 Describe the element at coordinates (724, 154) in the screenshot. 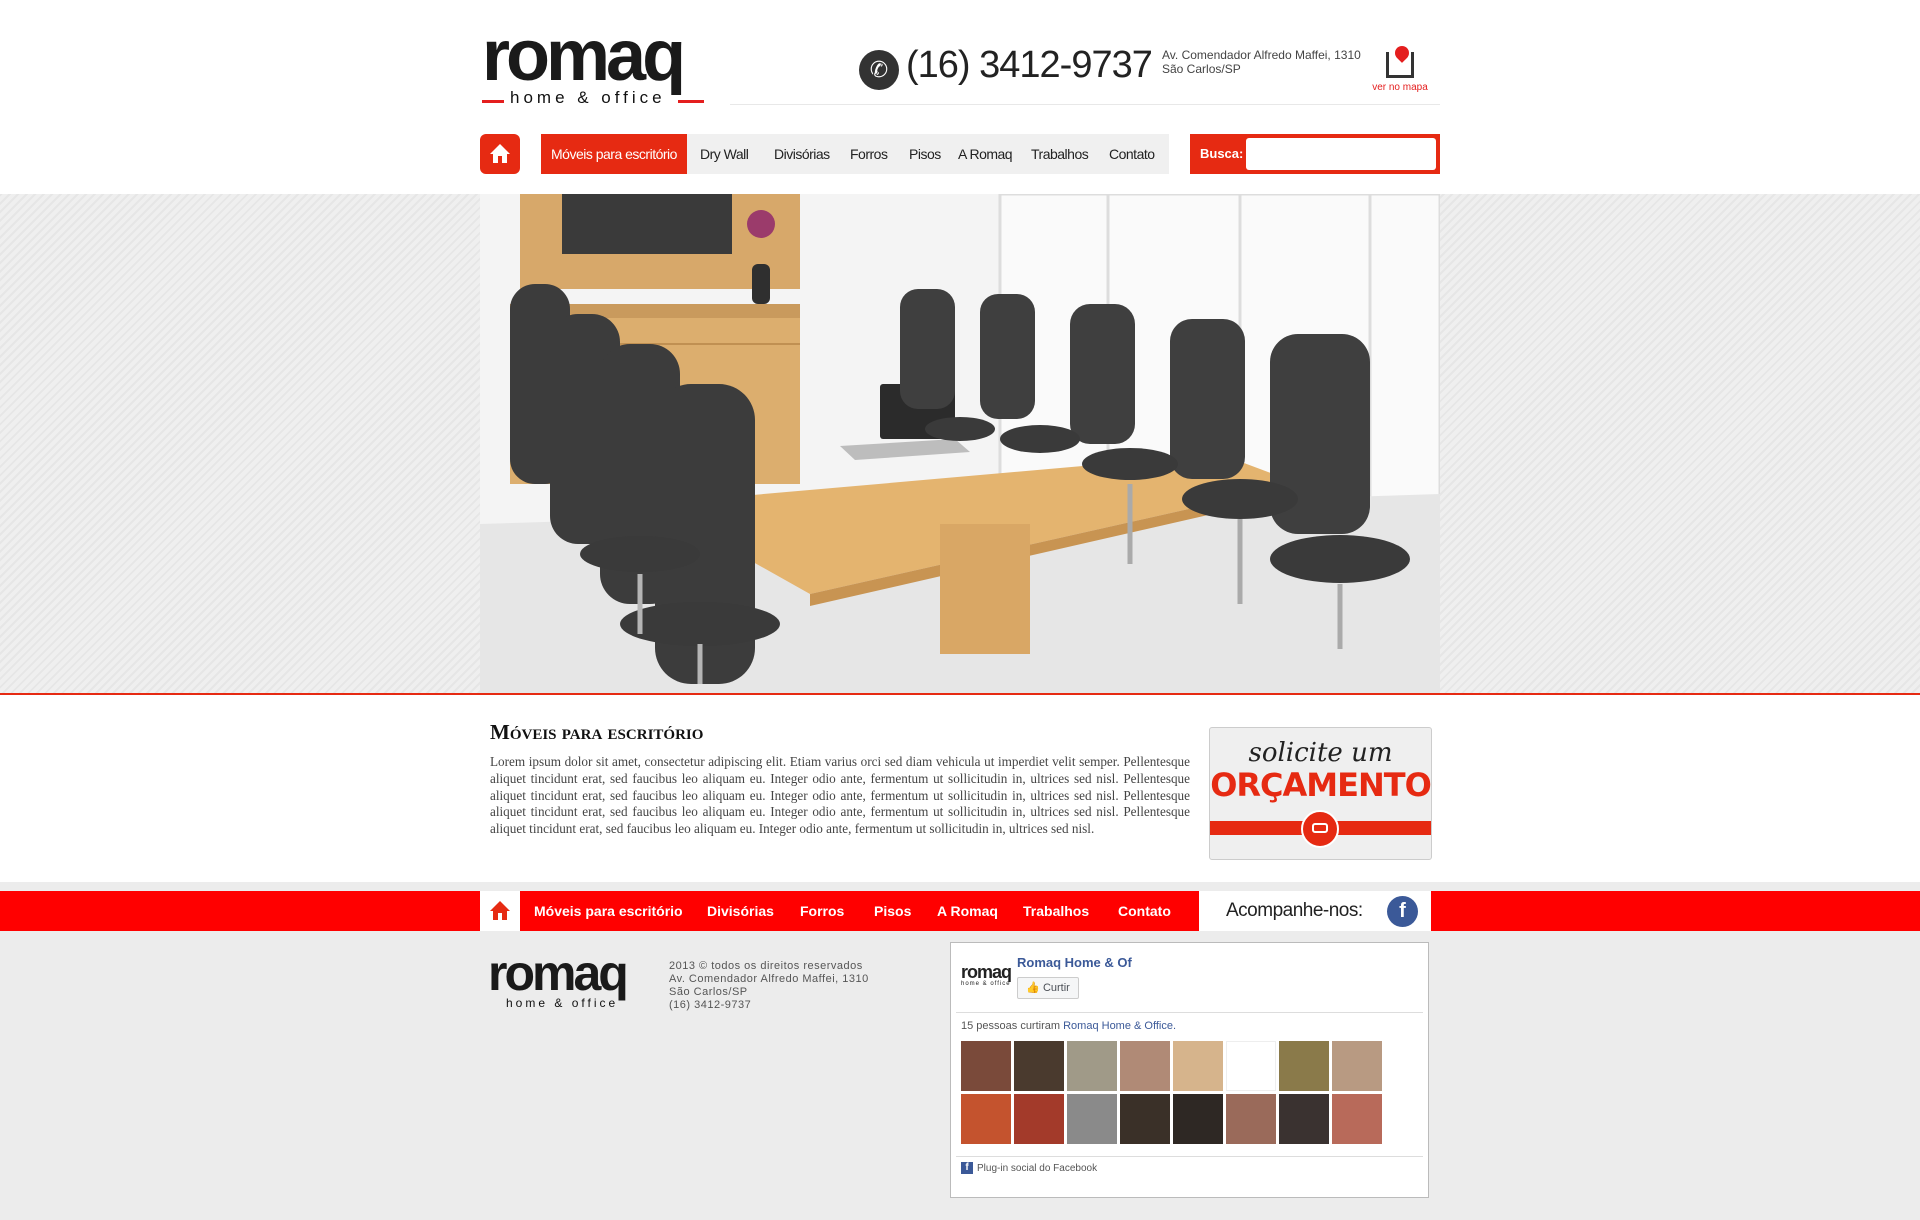

I see `nav-item-drywall: Dry Wall` at that location.